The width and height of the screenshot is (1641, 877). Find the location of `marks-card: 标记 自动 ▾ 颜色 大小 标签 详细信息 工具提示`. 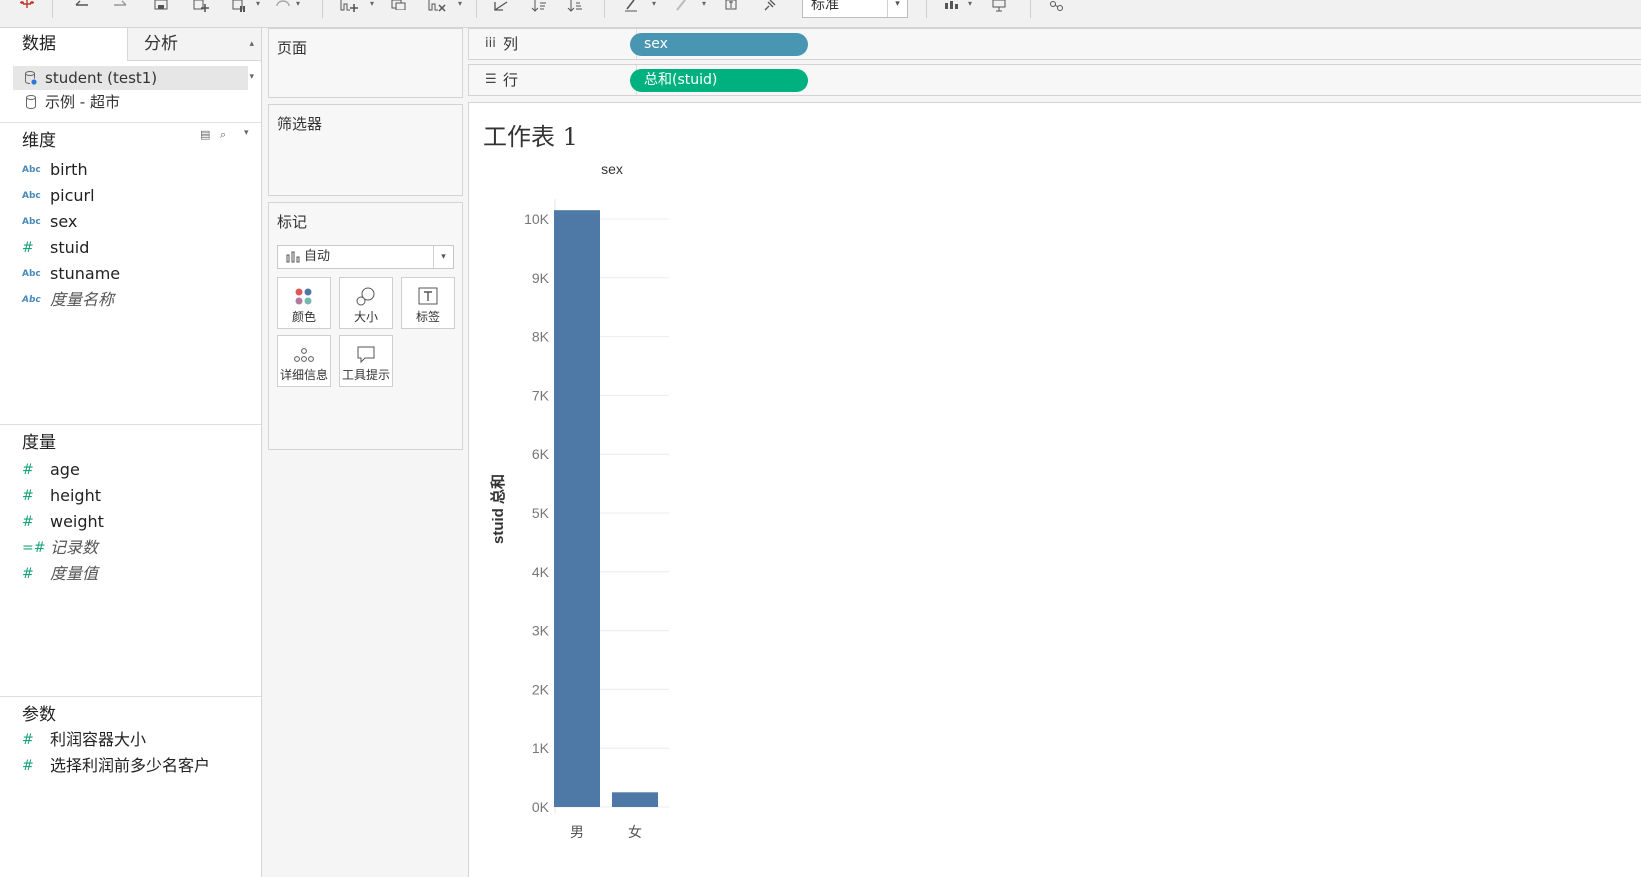

marks-card: 标记 自动 ▾ 颜色 大小 标签 详细信息 工具提示 is located at coordinates (365, 326).